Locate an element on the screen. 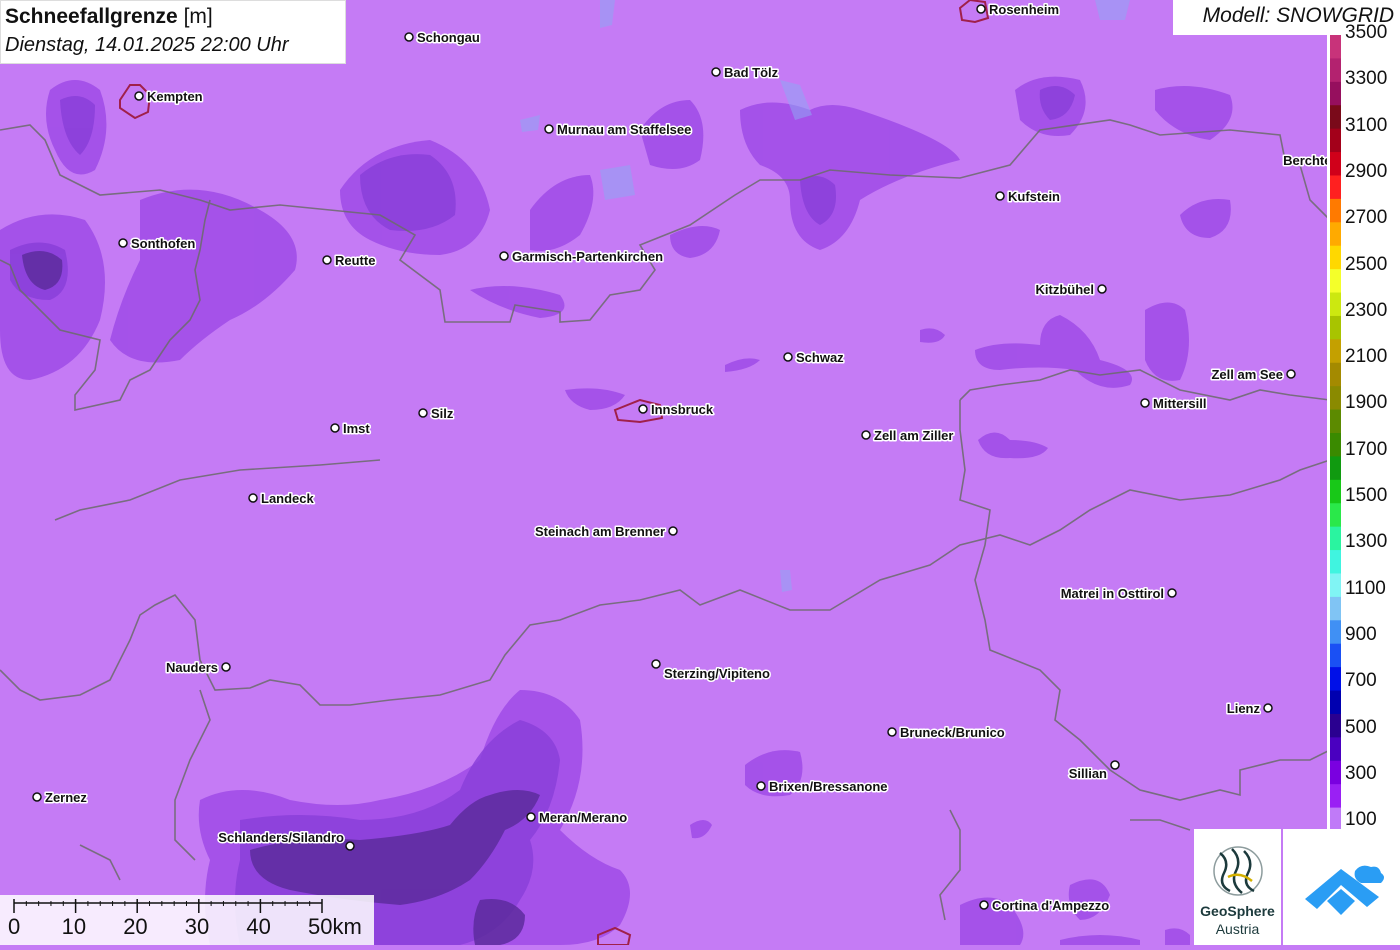 This screenshot has height=950, width=1400. city-label: Kufstein is located at coordinates (1034, 196).